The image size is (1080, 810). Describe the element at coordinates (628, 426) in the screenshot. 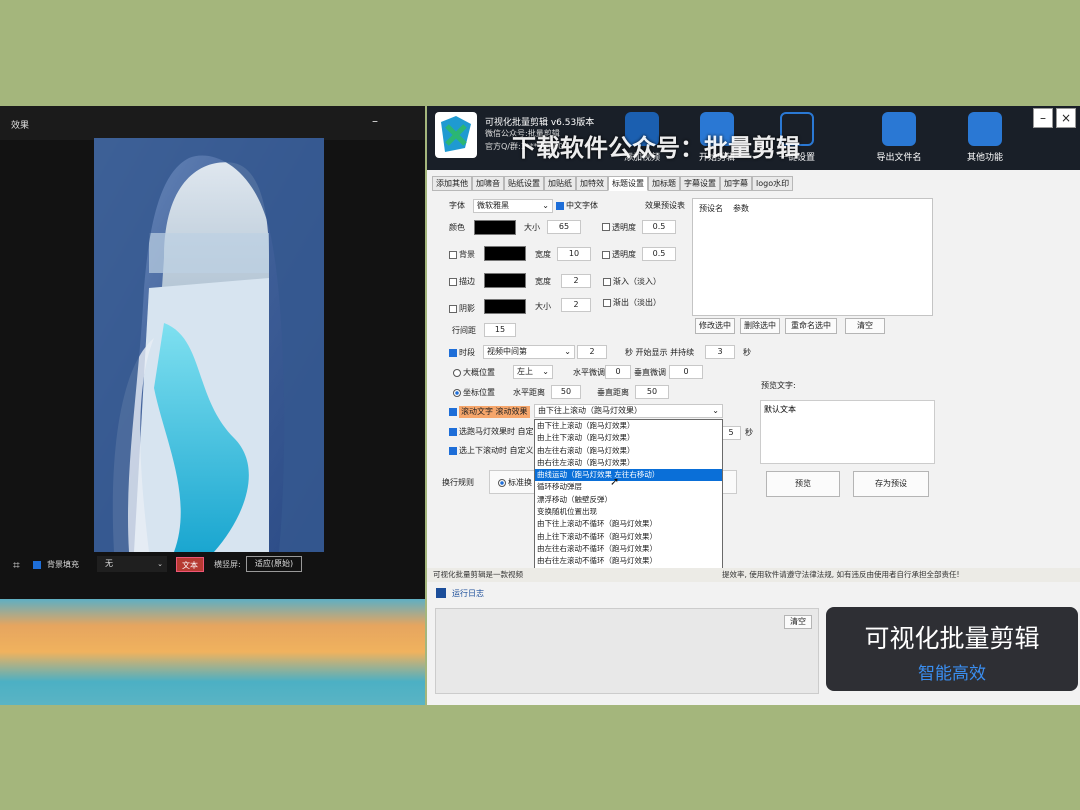

I see `dropdown-option: 由下往上滚动（跑马灯效果）` at that location.